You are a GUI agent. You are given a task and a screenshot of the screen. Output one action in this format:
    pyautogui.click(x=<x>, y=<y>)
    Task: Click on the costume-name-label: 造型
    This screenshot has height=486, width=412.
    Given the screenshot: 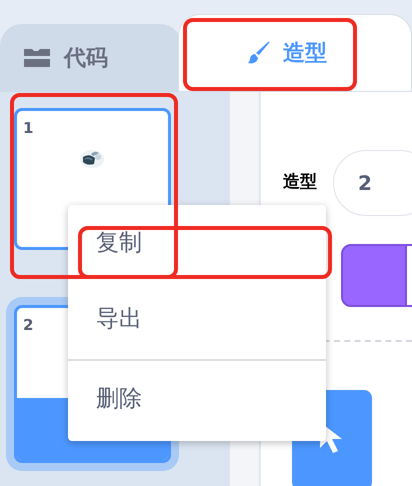 What is the action you would take?
    pyautogui.click(x=300, y=182)
    